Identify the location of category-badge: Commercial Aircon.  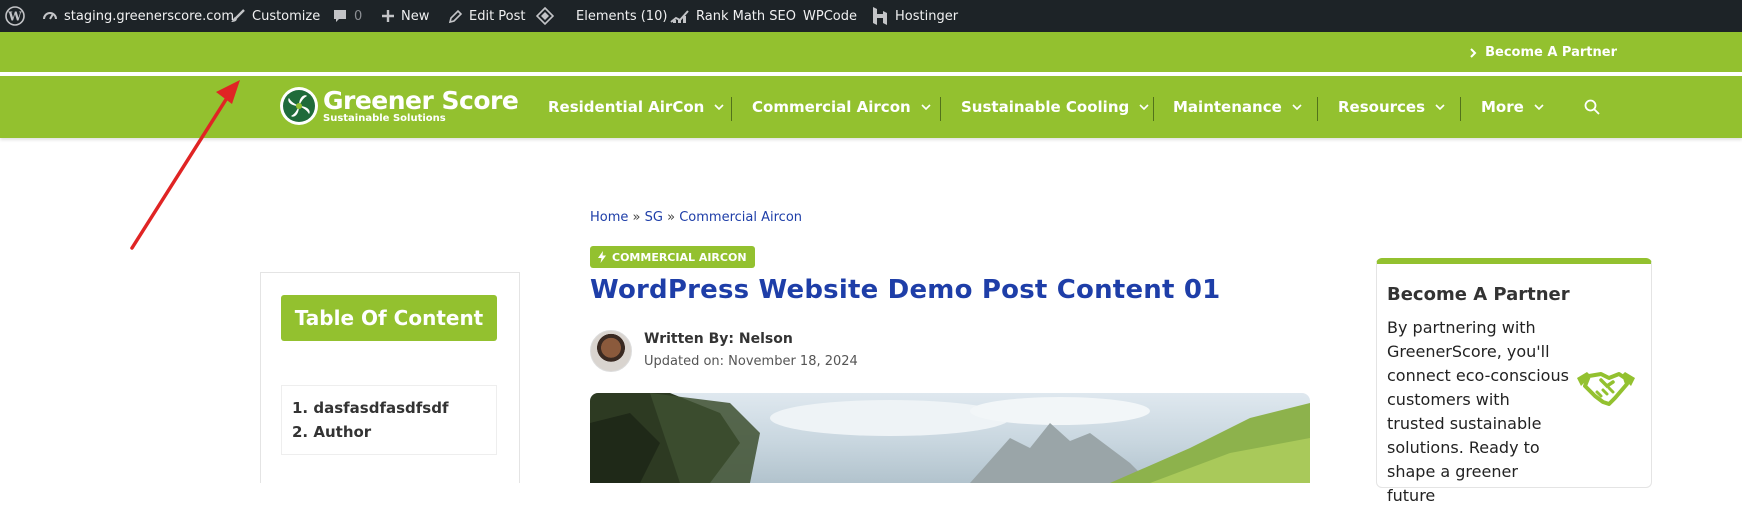
(672, 257).